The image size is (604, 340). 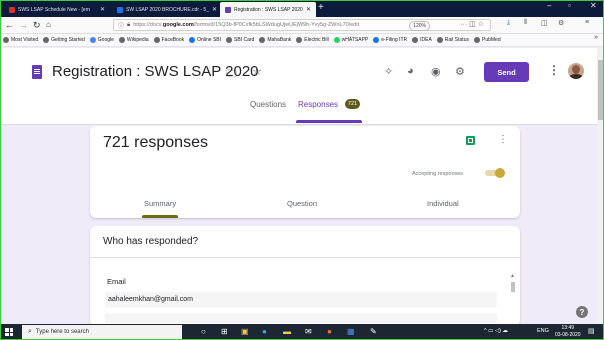 I want to click on store-icon: ▣, so click(x=245, y=332).